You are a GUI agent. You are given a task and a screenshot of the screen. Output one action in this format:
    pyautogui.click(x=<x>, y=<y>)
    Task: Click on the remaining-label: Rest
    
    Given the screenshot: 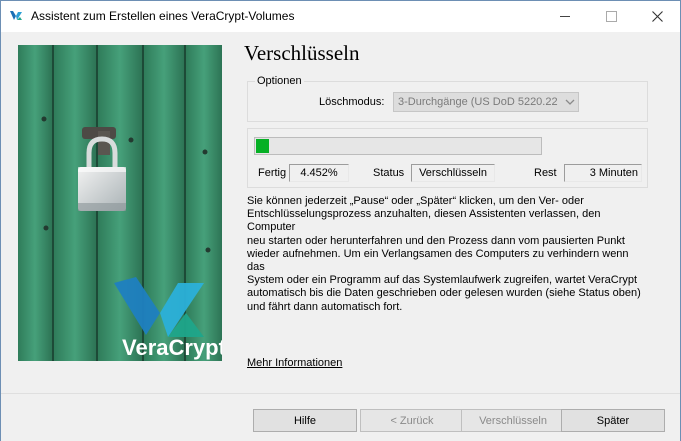 What is the action you would take?
    pyautogui.click(x=545, y=173)
    